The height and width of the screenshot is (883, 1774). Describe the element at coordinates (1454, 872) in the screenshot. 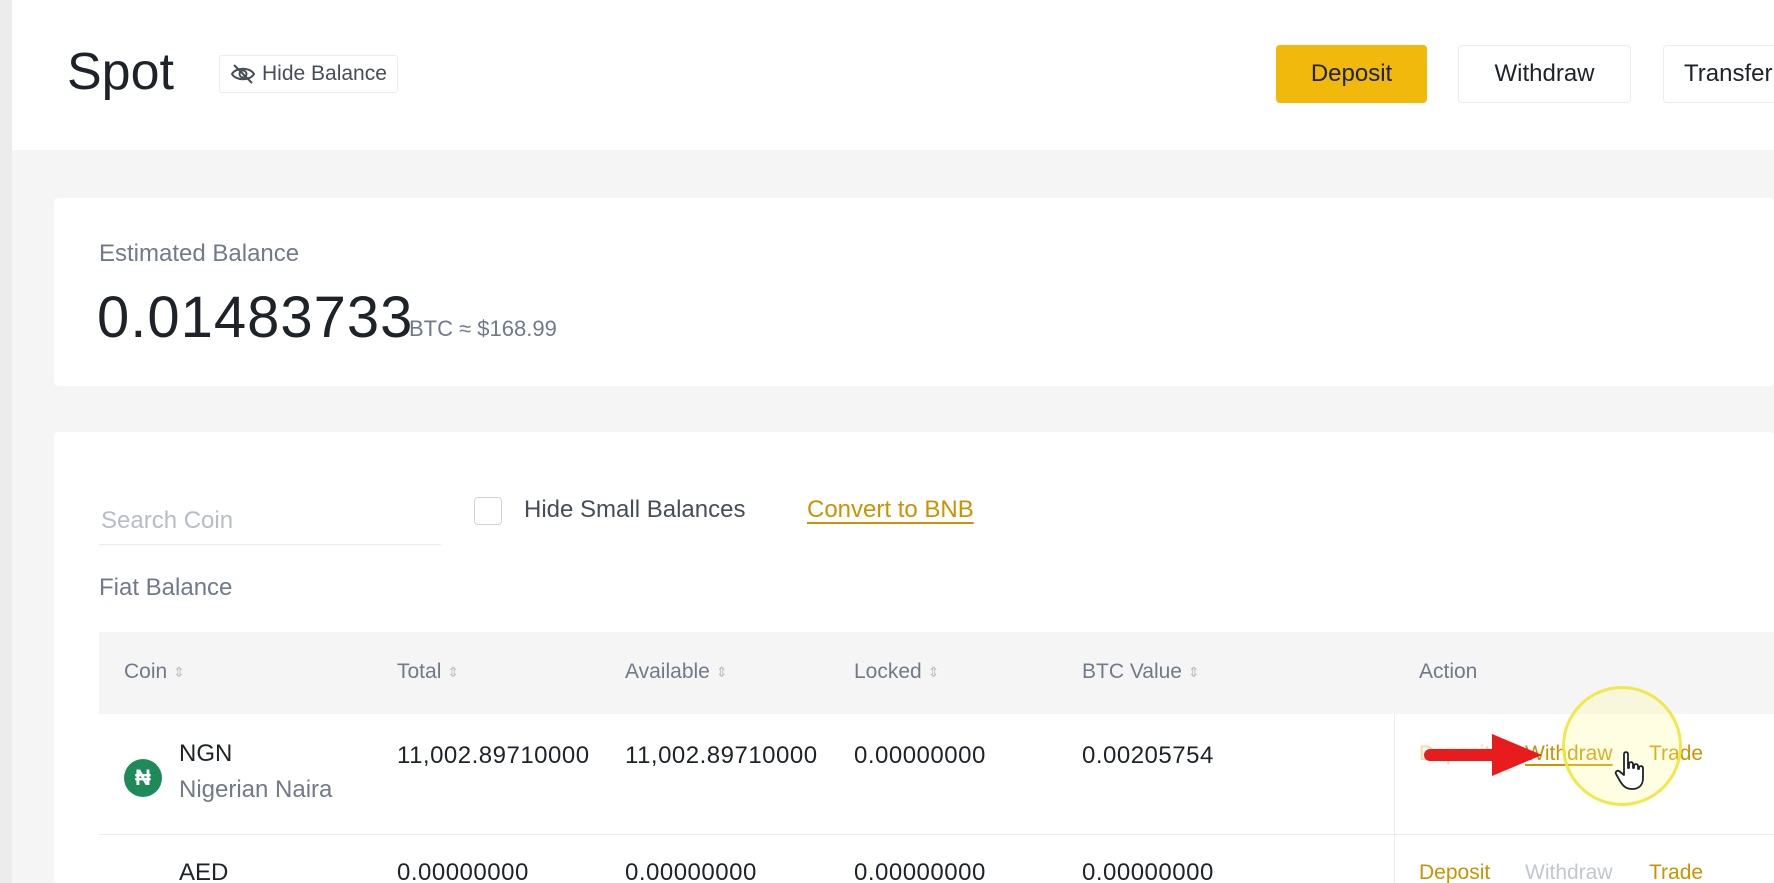

I see `deposit-action-link: Deposit` at that location.